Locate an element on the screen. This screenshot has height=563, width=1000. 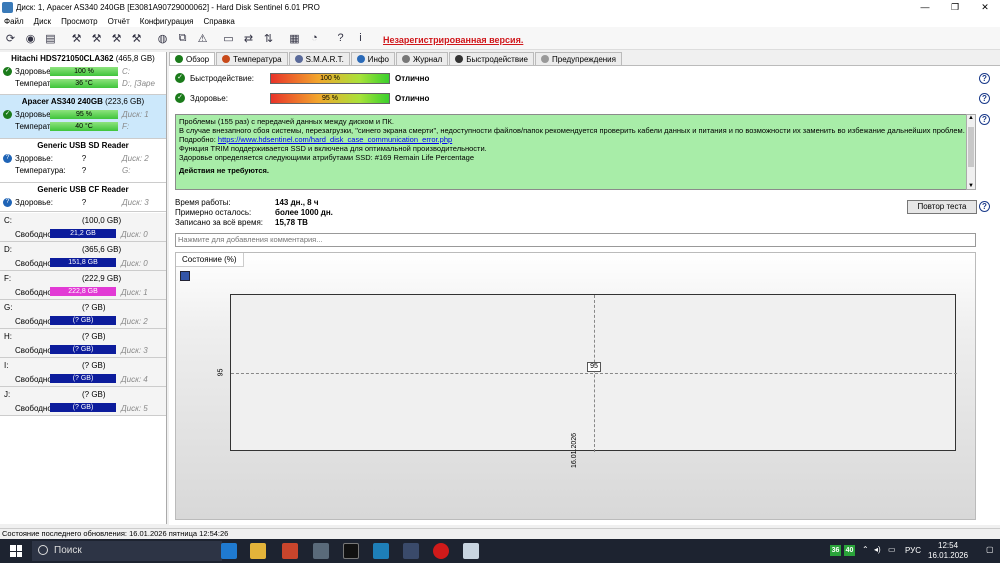
language-indicator: РУС is located at coordinates (913, 550).